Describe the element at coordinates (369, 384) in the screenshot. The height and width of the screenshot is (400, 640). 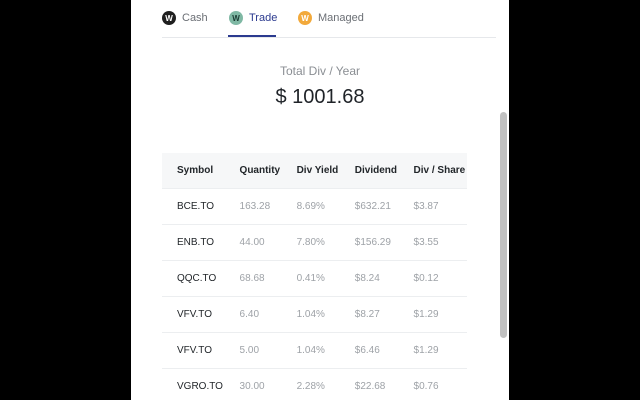
I see `dividend-cell: $22.68` at that location.